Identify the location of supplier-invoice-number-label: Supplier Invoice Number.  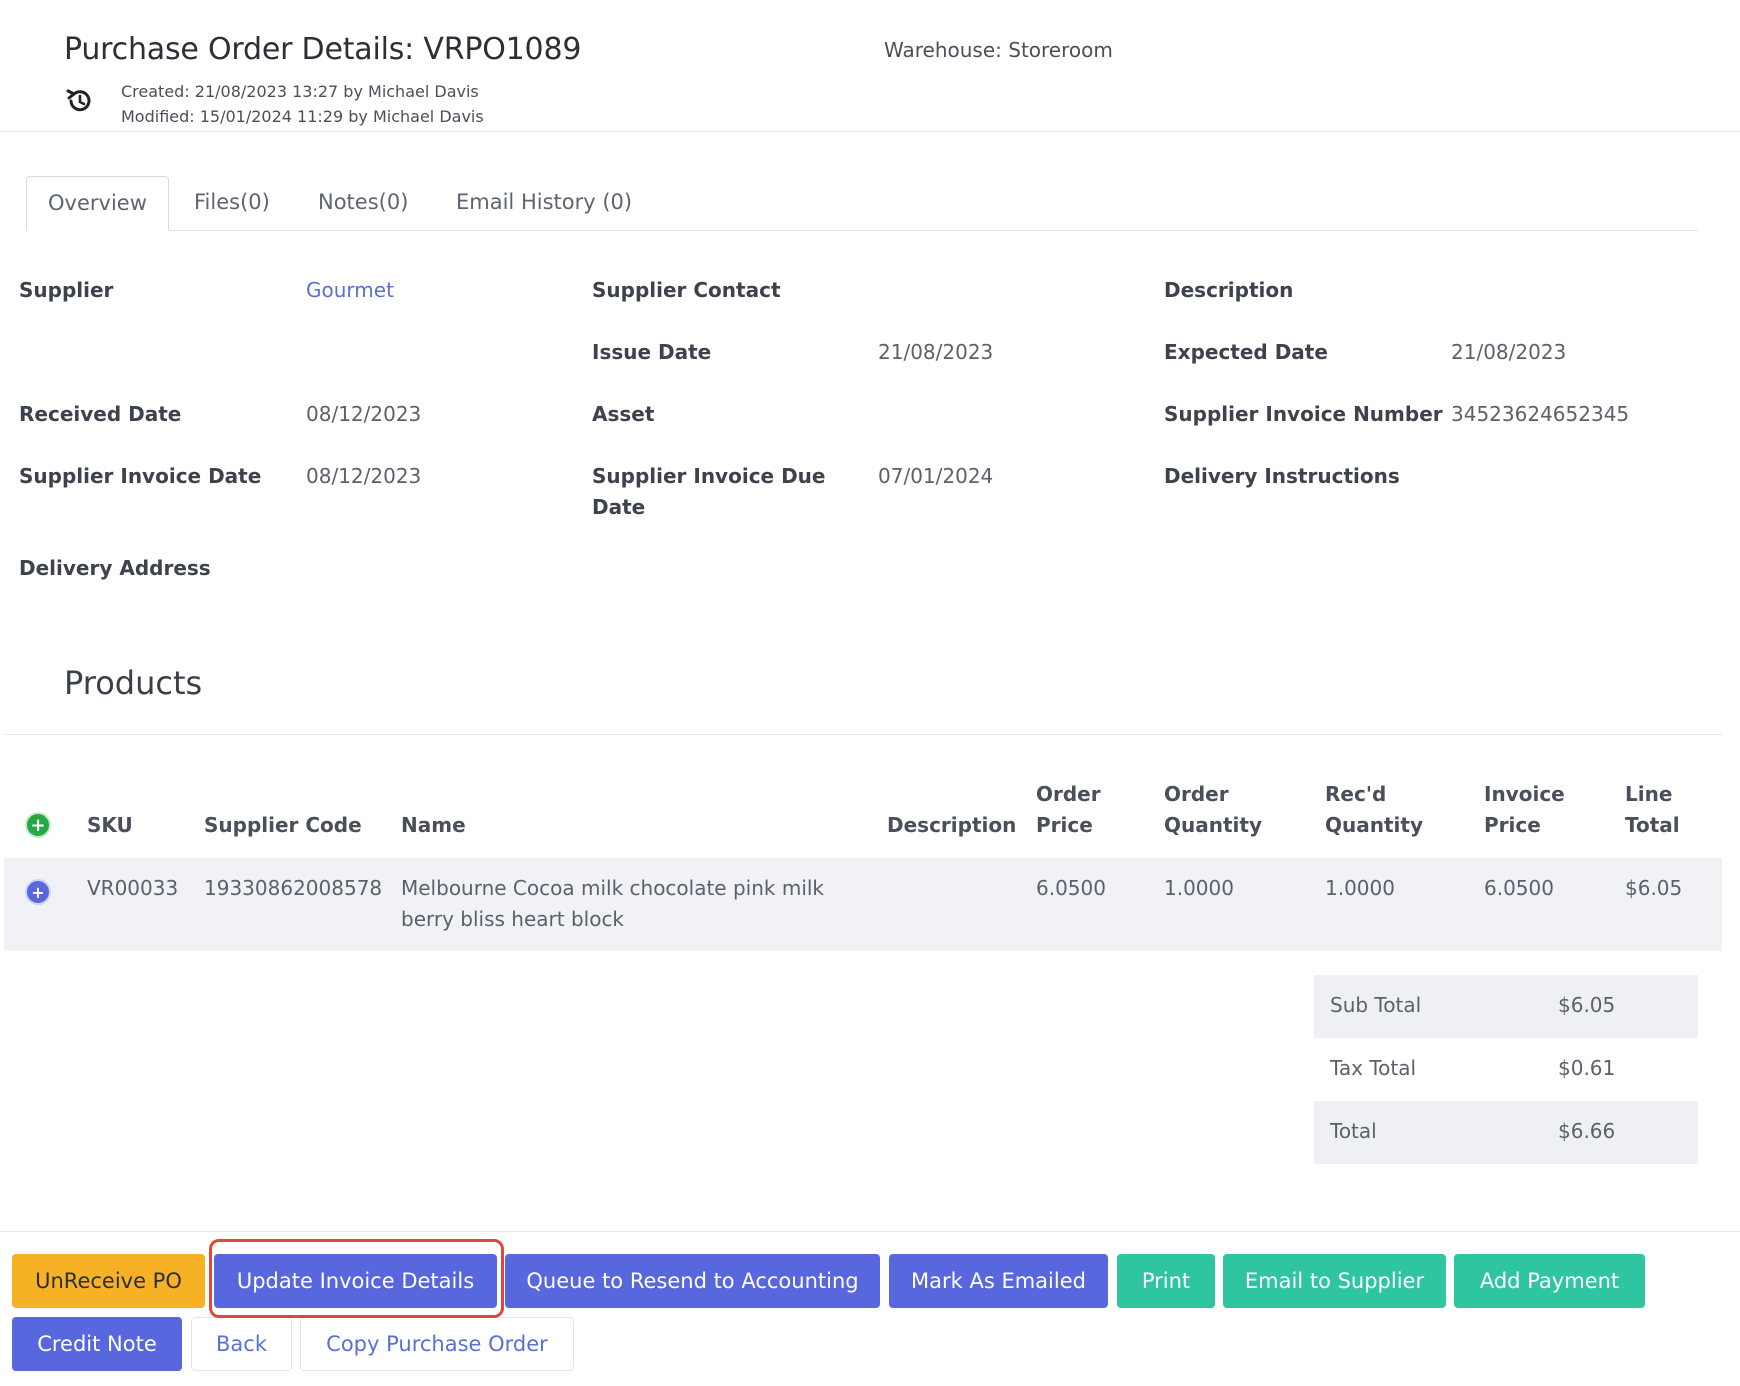
(1303, 414).